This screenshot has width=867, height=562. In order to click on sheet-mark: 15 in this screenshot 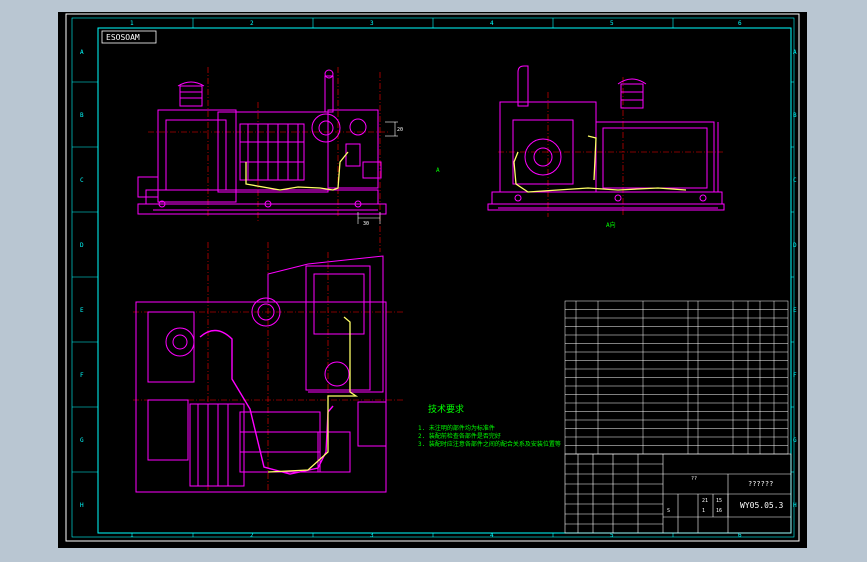, I will do `click(719, 501)`.